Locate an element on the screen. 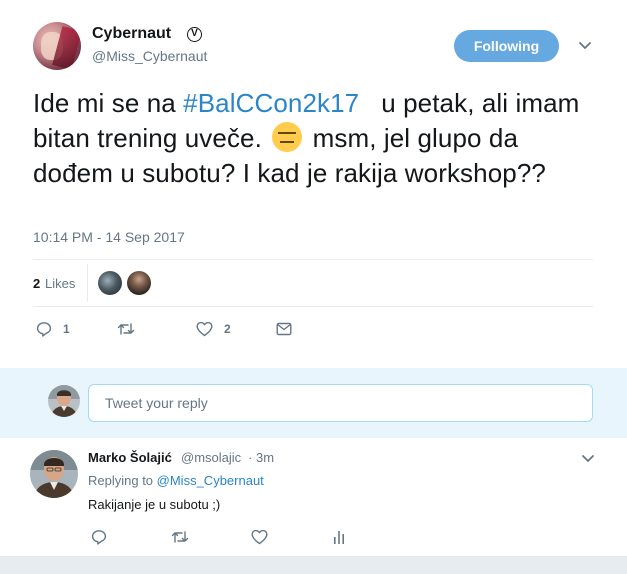 The height and width of the screenshot is (574, 627). timeline-gap is located at coordinates (313, 565).